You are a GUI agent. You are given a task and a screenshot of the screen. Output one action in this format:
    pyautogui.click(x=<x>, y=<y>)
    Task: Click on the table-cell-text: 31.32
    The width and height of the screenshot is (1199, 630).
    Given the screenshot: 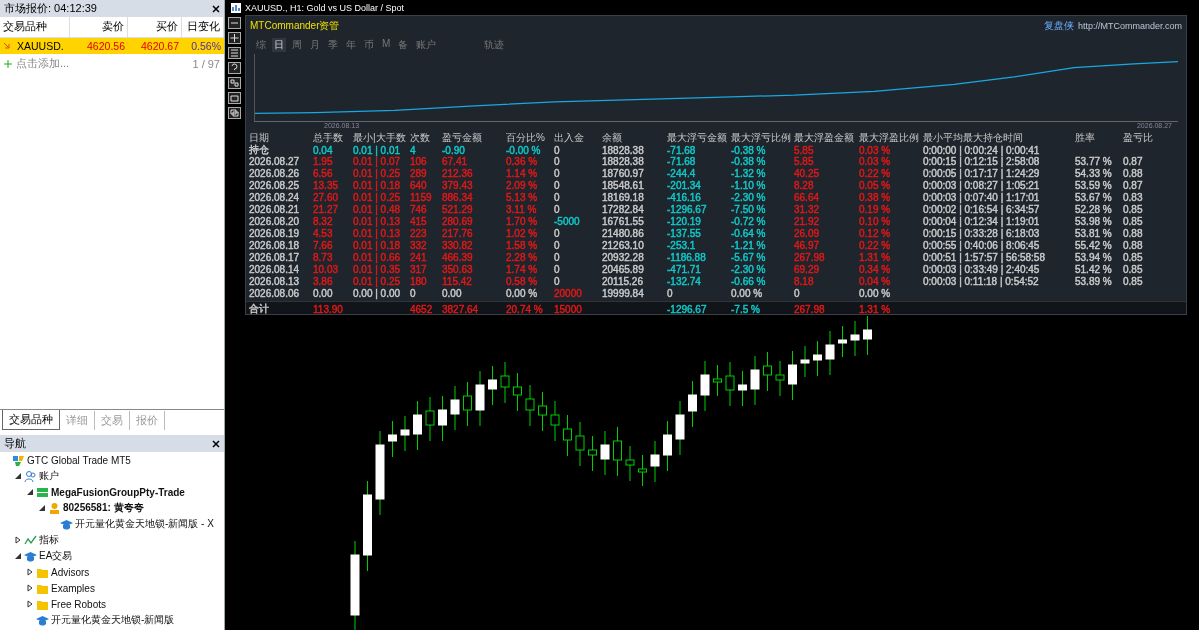 What is the action you would take?
    pyautogui.click(x=807, y=209)
    